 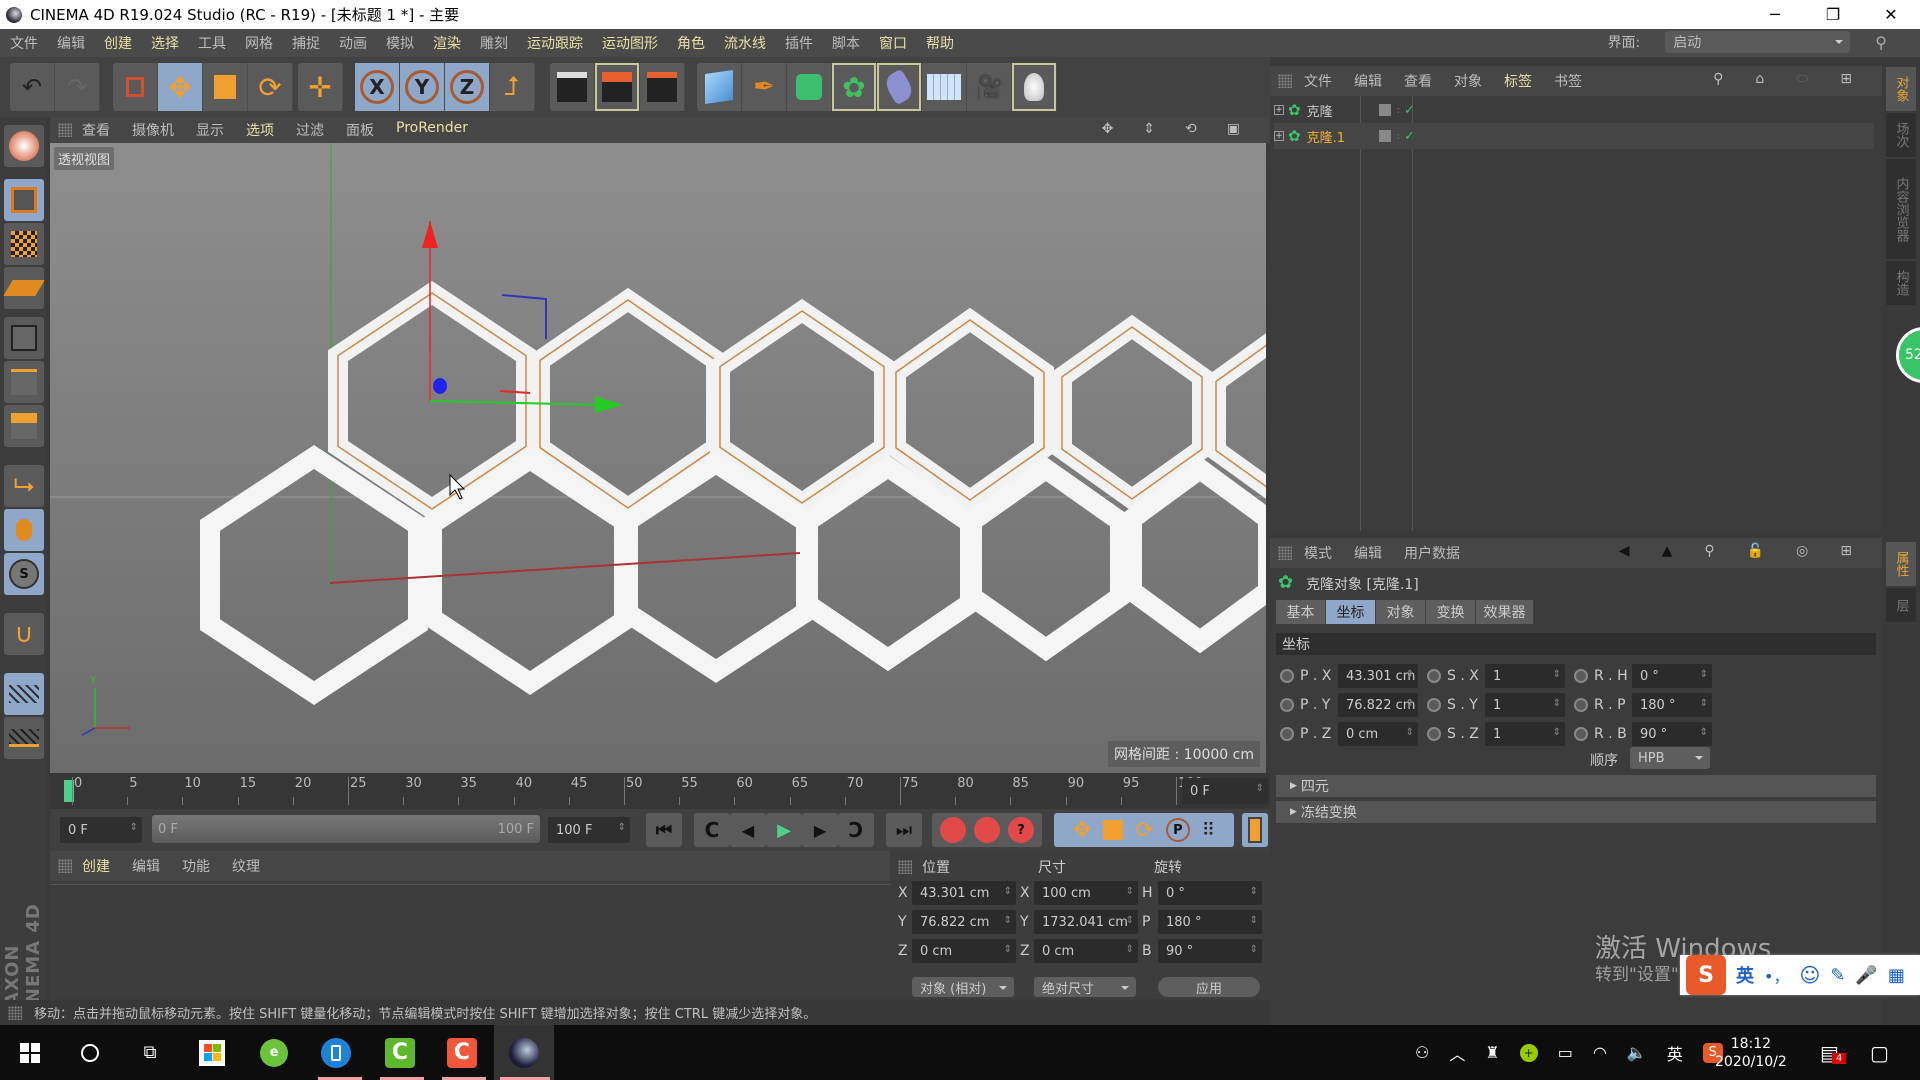 I want to click on tab-attributes: 属性, so click(x=1901, y=564).